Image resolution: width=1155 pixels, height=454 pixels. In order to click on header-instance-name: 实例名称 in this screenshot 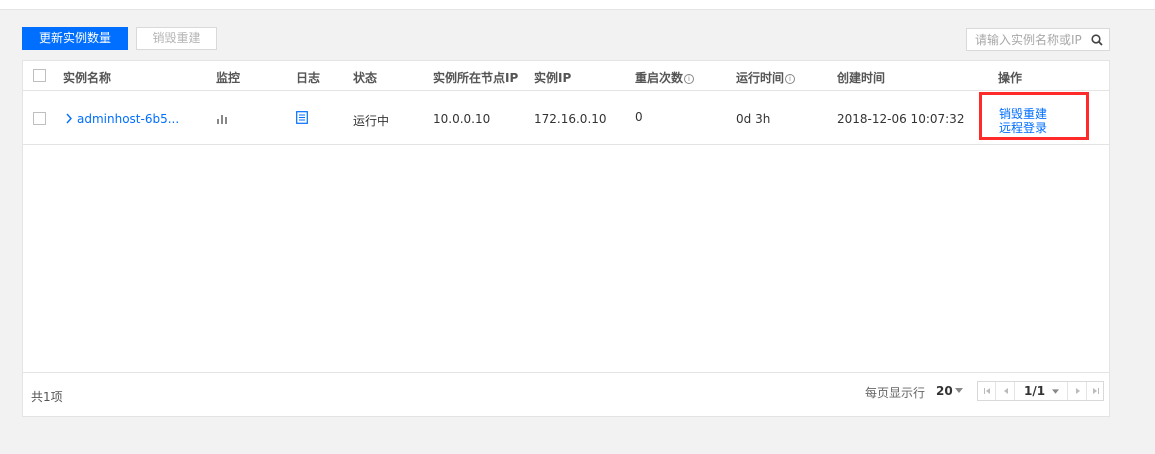, I will do `click(87, 78)`.